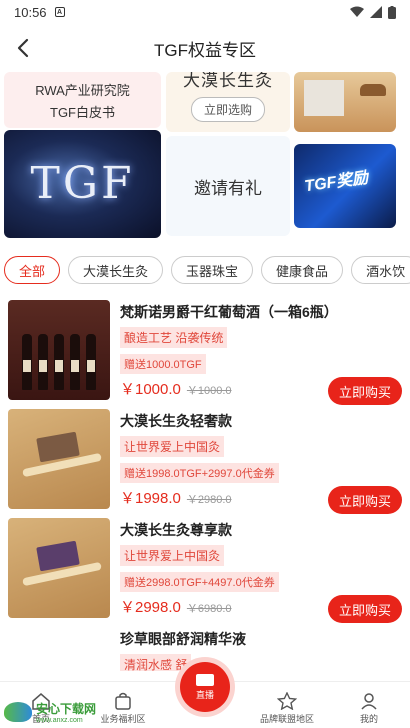  Describe the element at coordinates (205, 12) in the screenshot. I see `status-bar: 10:56 A` at that location.